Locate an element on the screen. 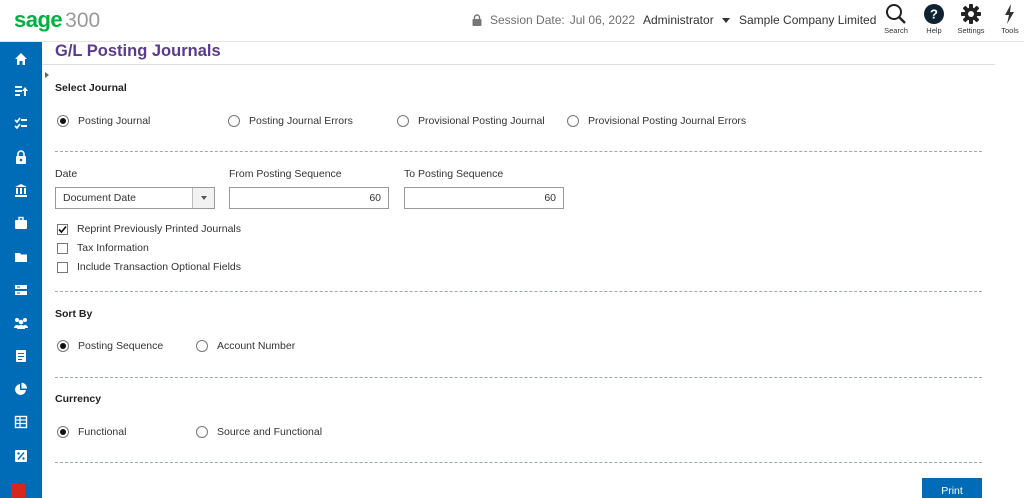 The width and height of the screenshot is (1024, 498). page-title: G/L Posting Journals is located at coordinates (138, 51).